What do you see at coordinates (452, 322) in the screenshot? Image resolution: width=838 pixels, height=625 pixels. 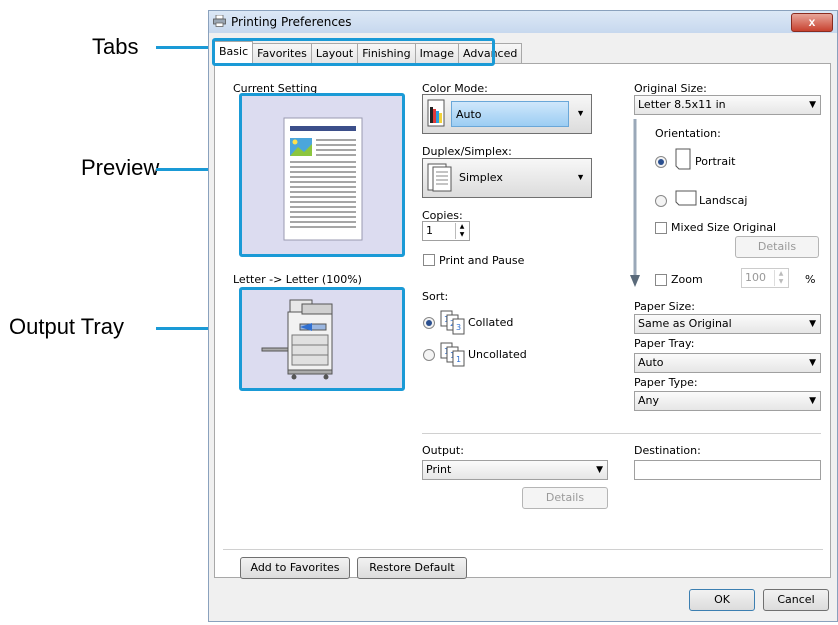 I see `collated-icon: 1 2 3` at bounding box center [452, 322].